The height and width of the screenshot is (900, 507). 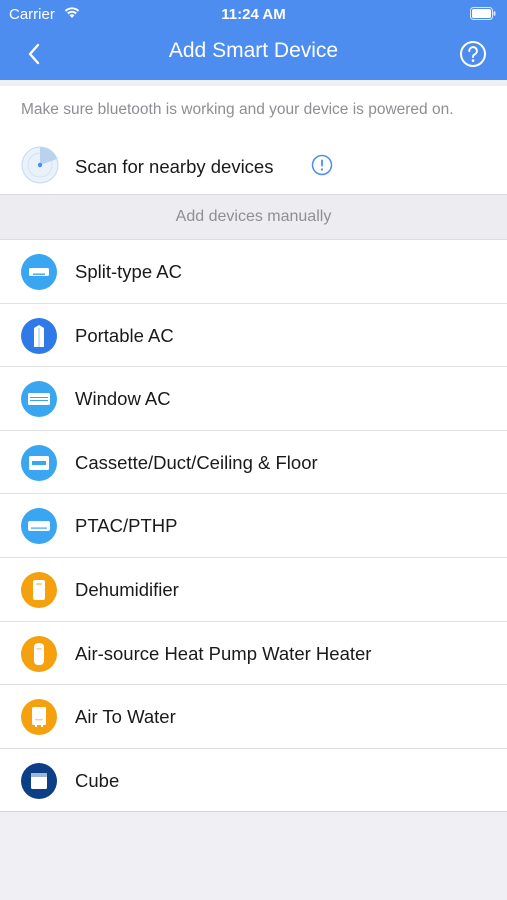 I want to click on scan-label: Scan for nearby devices, so click(x=174, y=166).